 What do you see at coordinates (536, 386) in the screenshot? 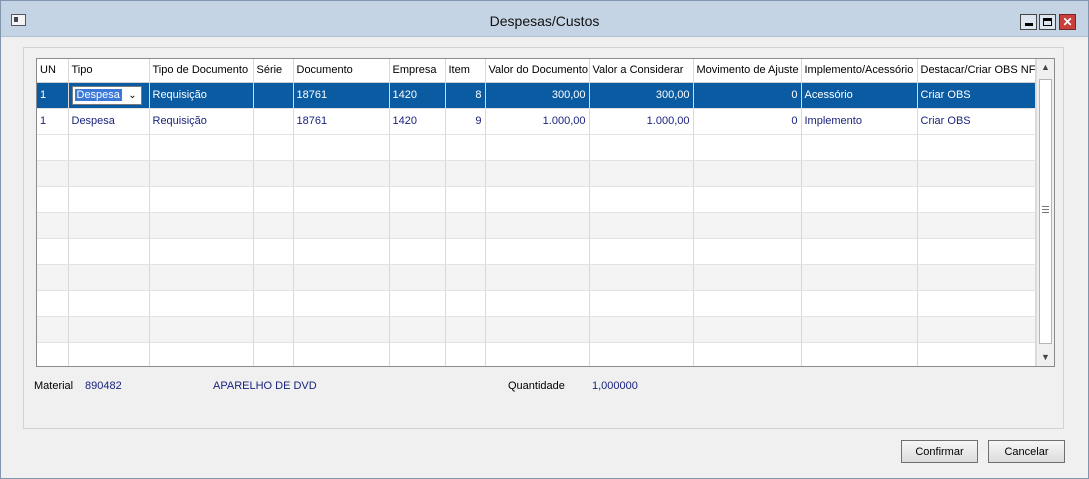
I see `quantity-label: Quantidade` at bounding box center [536, 386].